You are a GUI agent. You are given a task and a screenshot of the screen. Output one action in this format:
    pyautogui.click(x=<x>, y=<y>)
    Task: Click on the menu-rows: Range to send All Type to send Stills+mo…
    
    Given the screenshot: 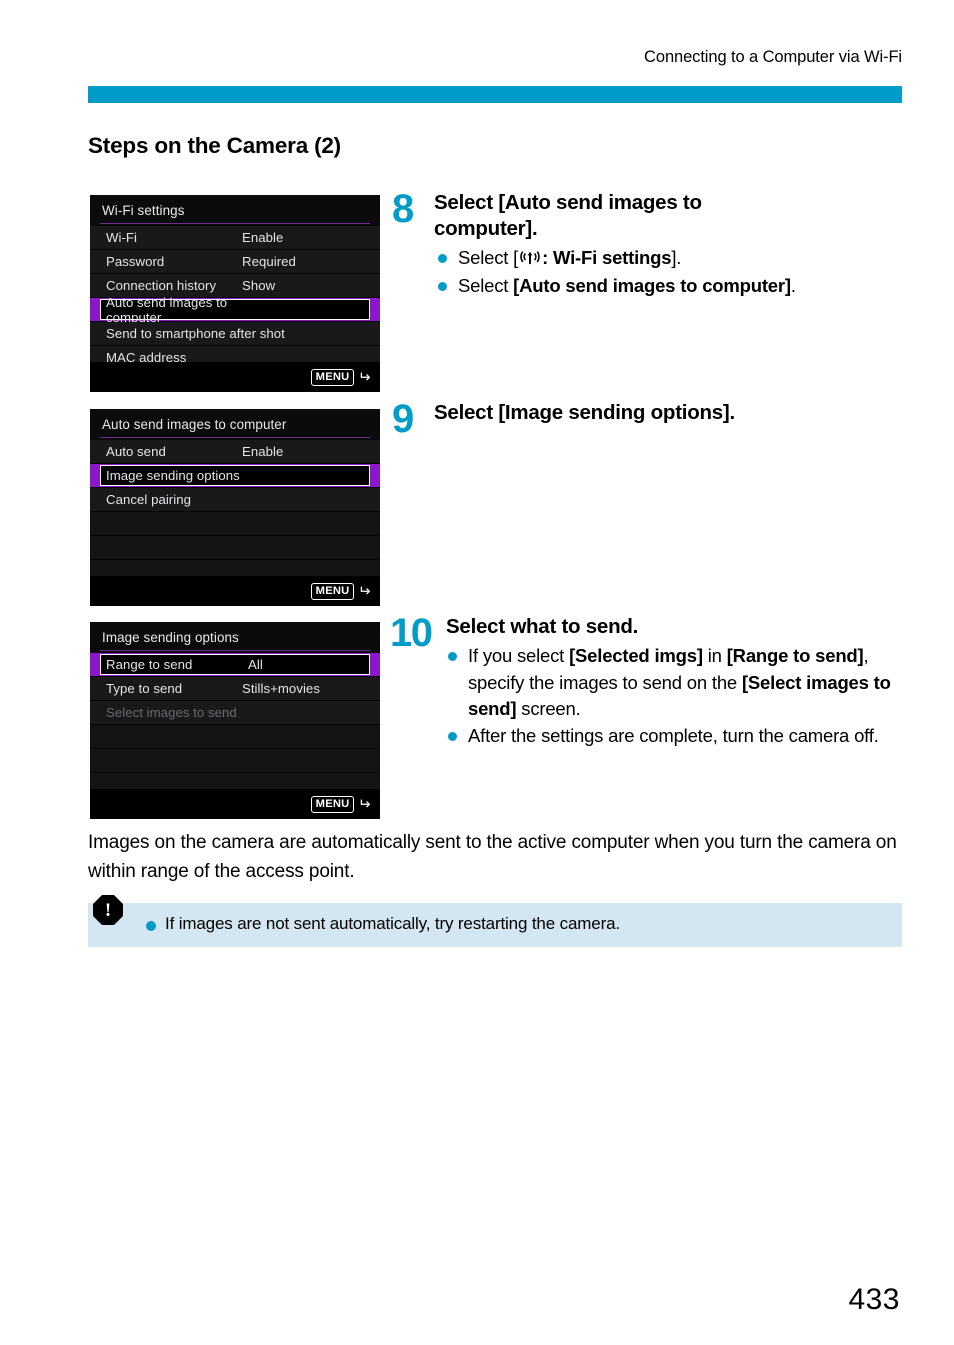 What is the action you would take?
    pyautogui.click(x=235, y=725)
    